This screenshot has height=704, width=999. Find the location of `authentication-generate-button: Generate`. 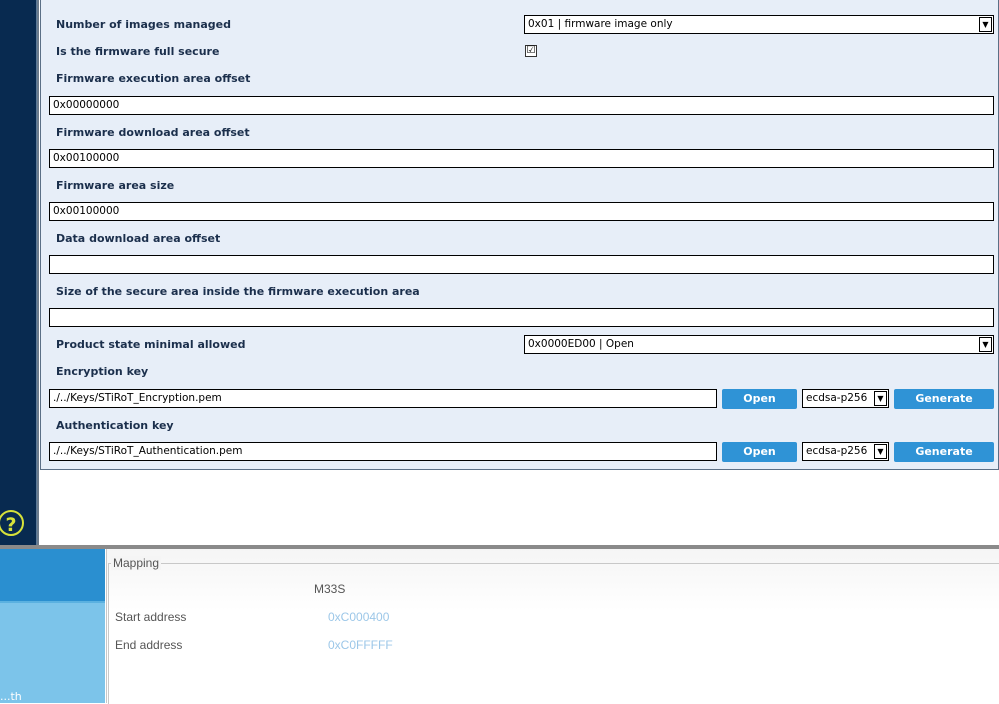

authentication-generate-button: Generate is located at coordinates (944, 452).